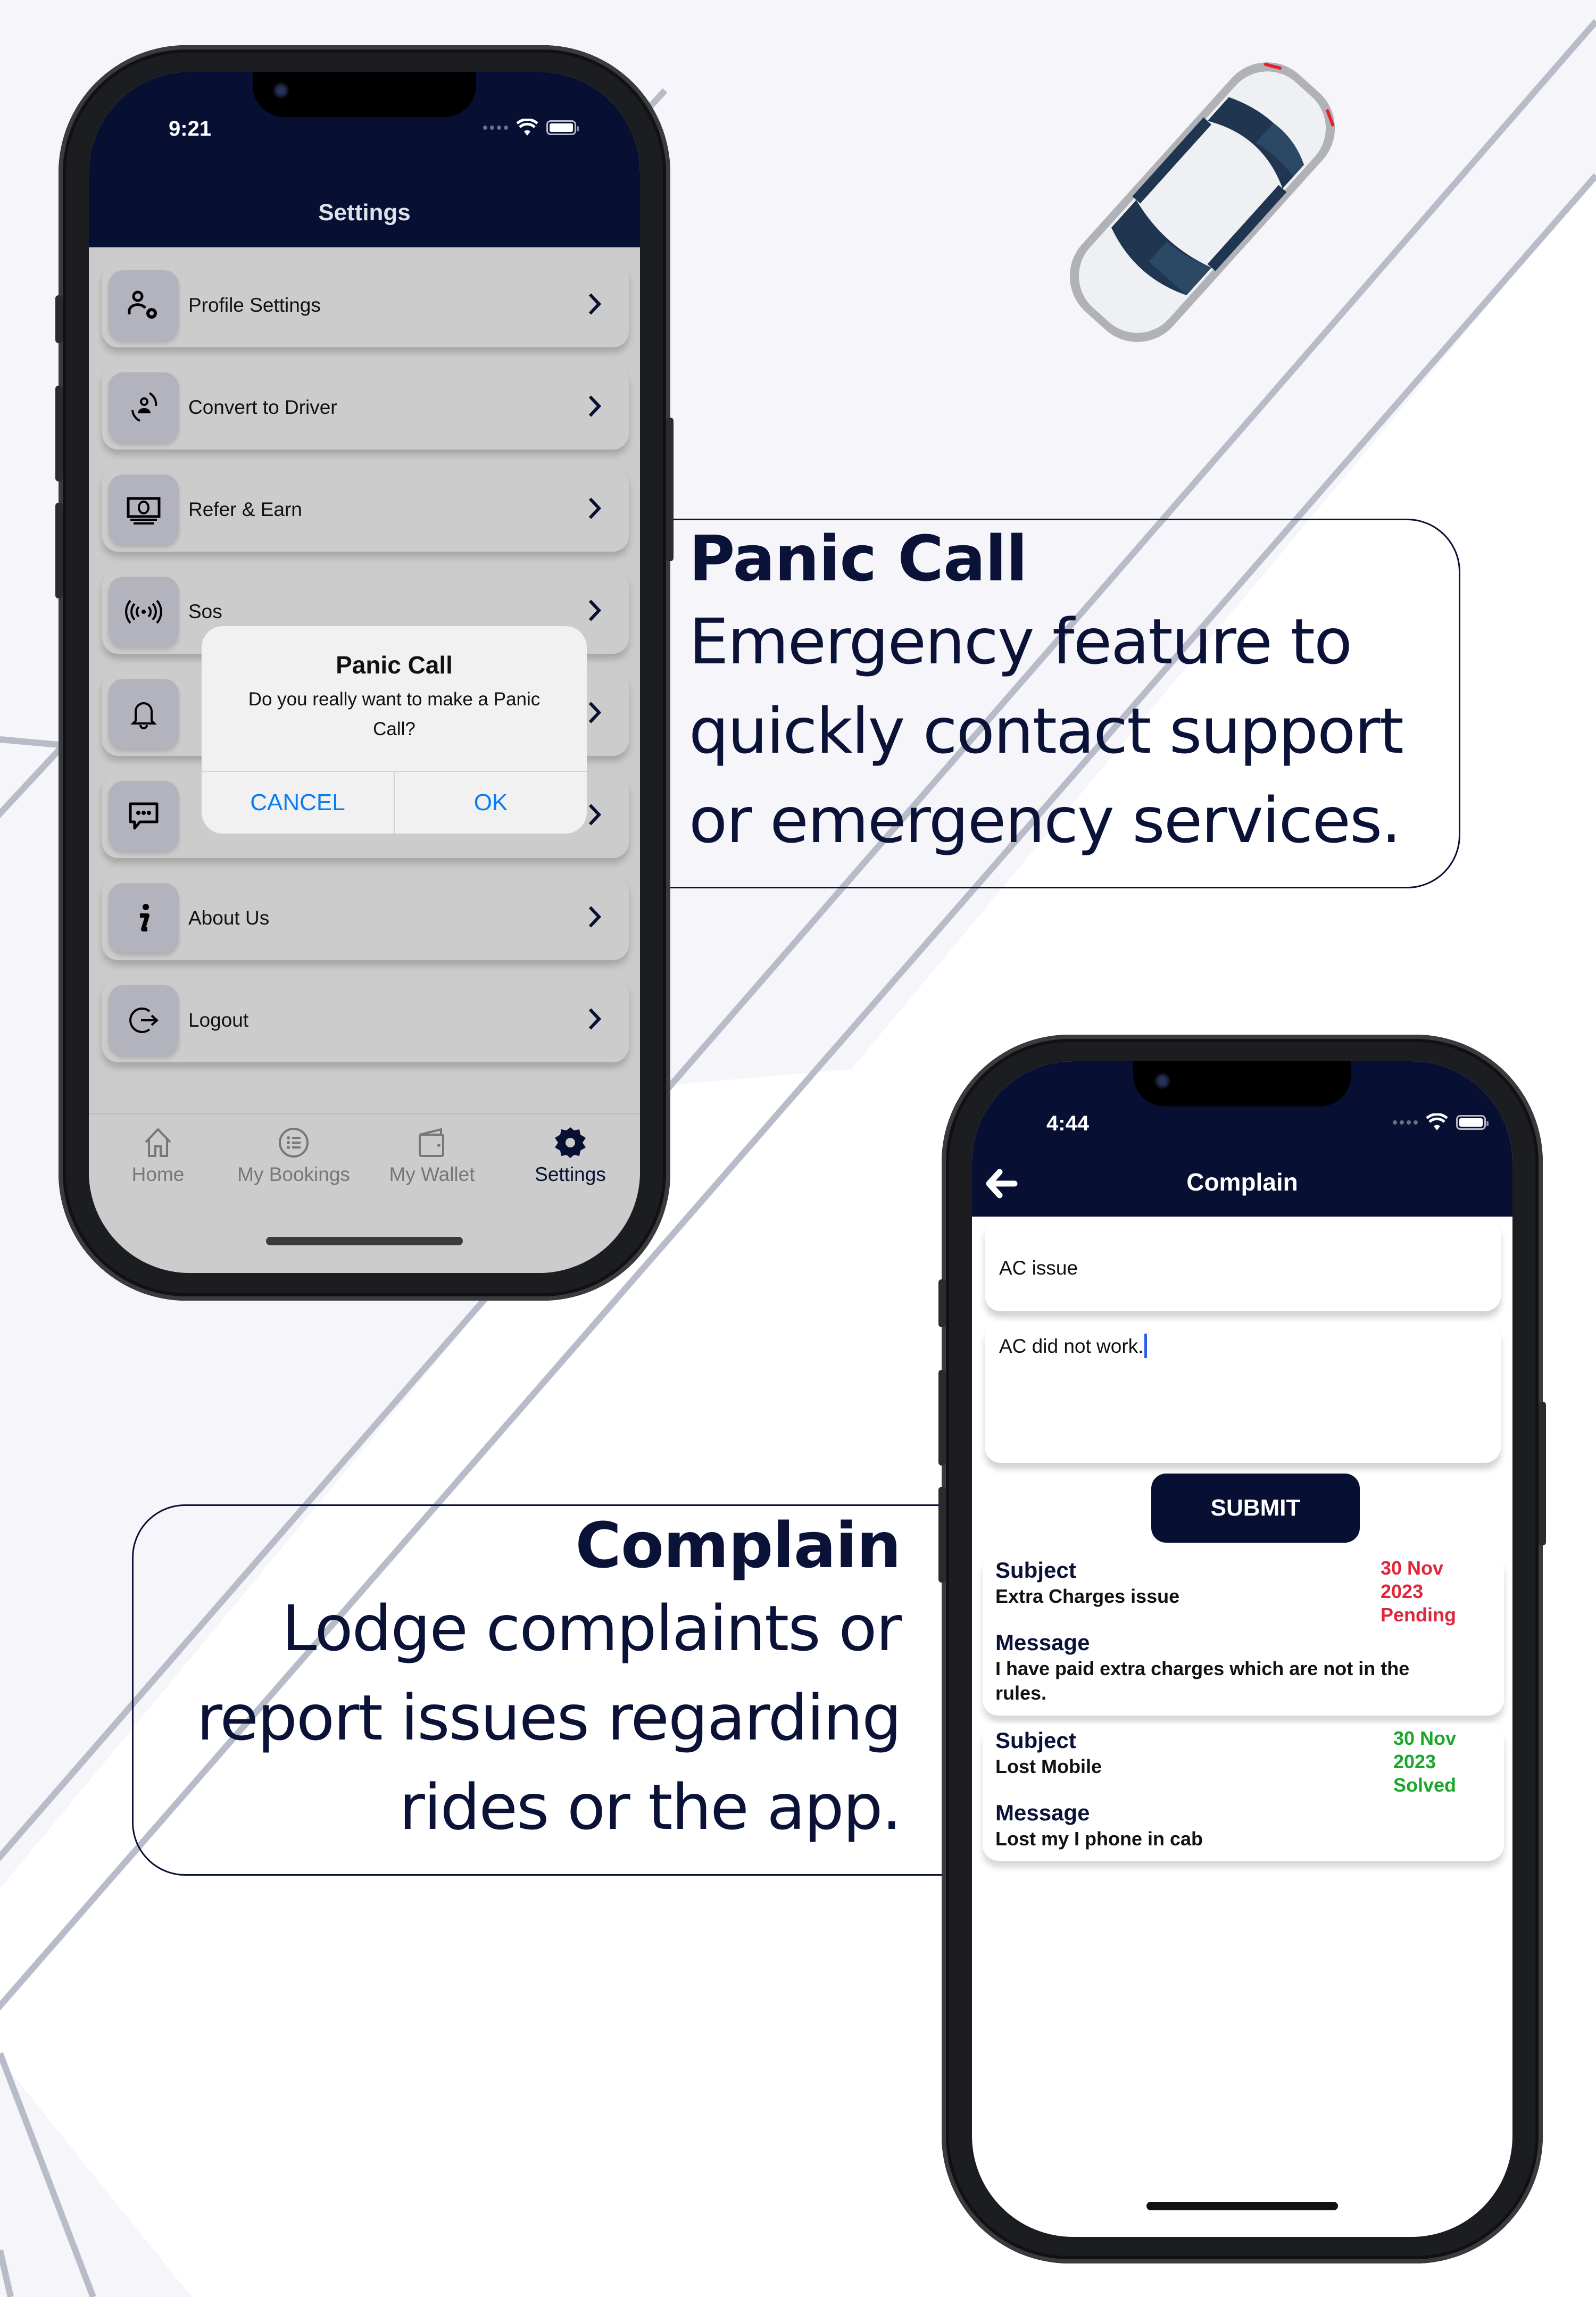  I want to click on page-title: Complain, so click(1242, 1182).